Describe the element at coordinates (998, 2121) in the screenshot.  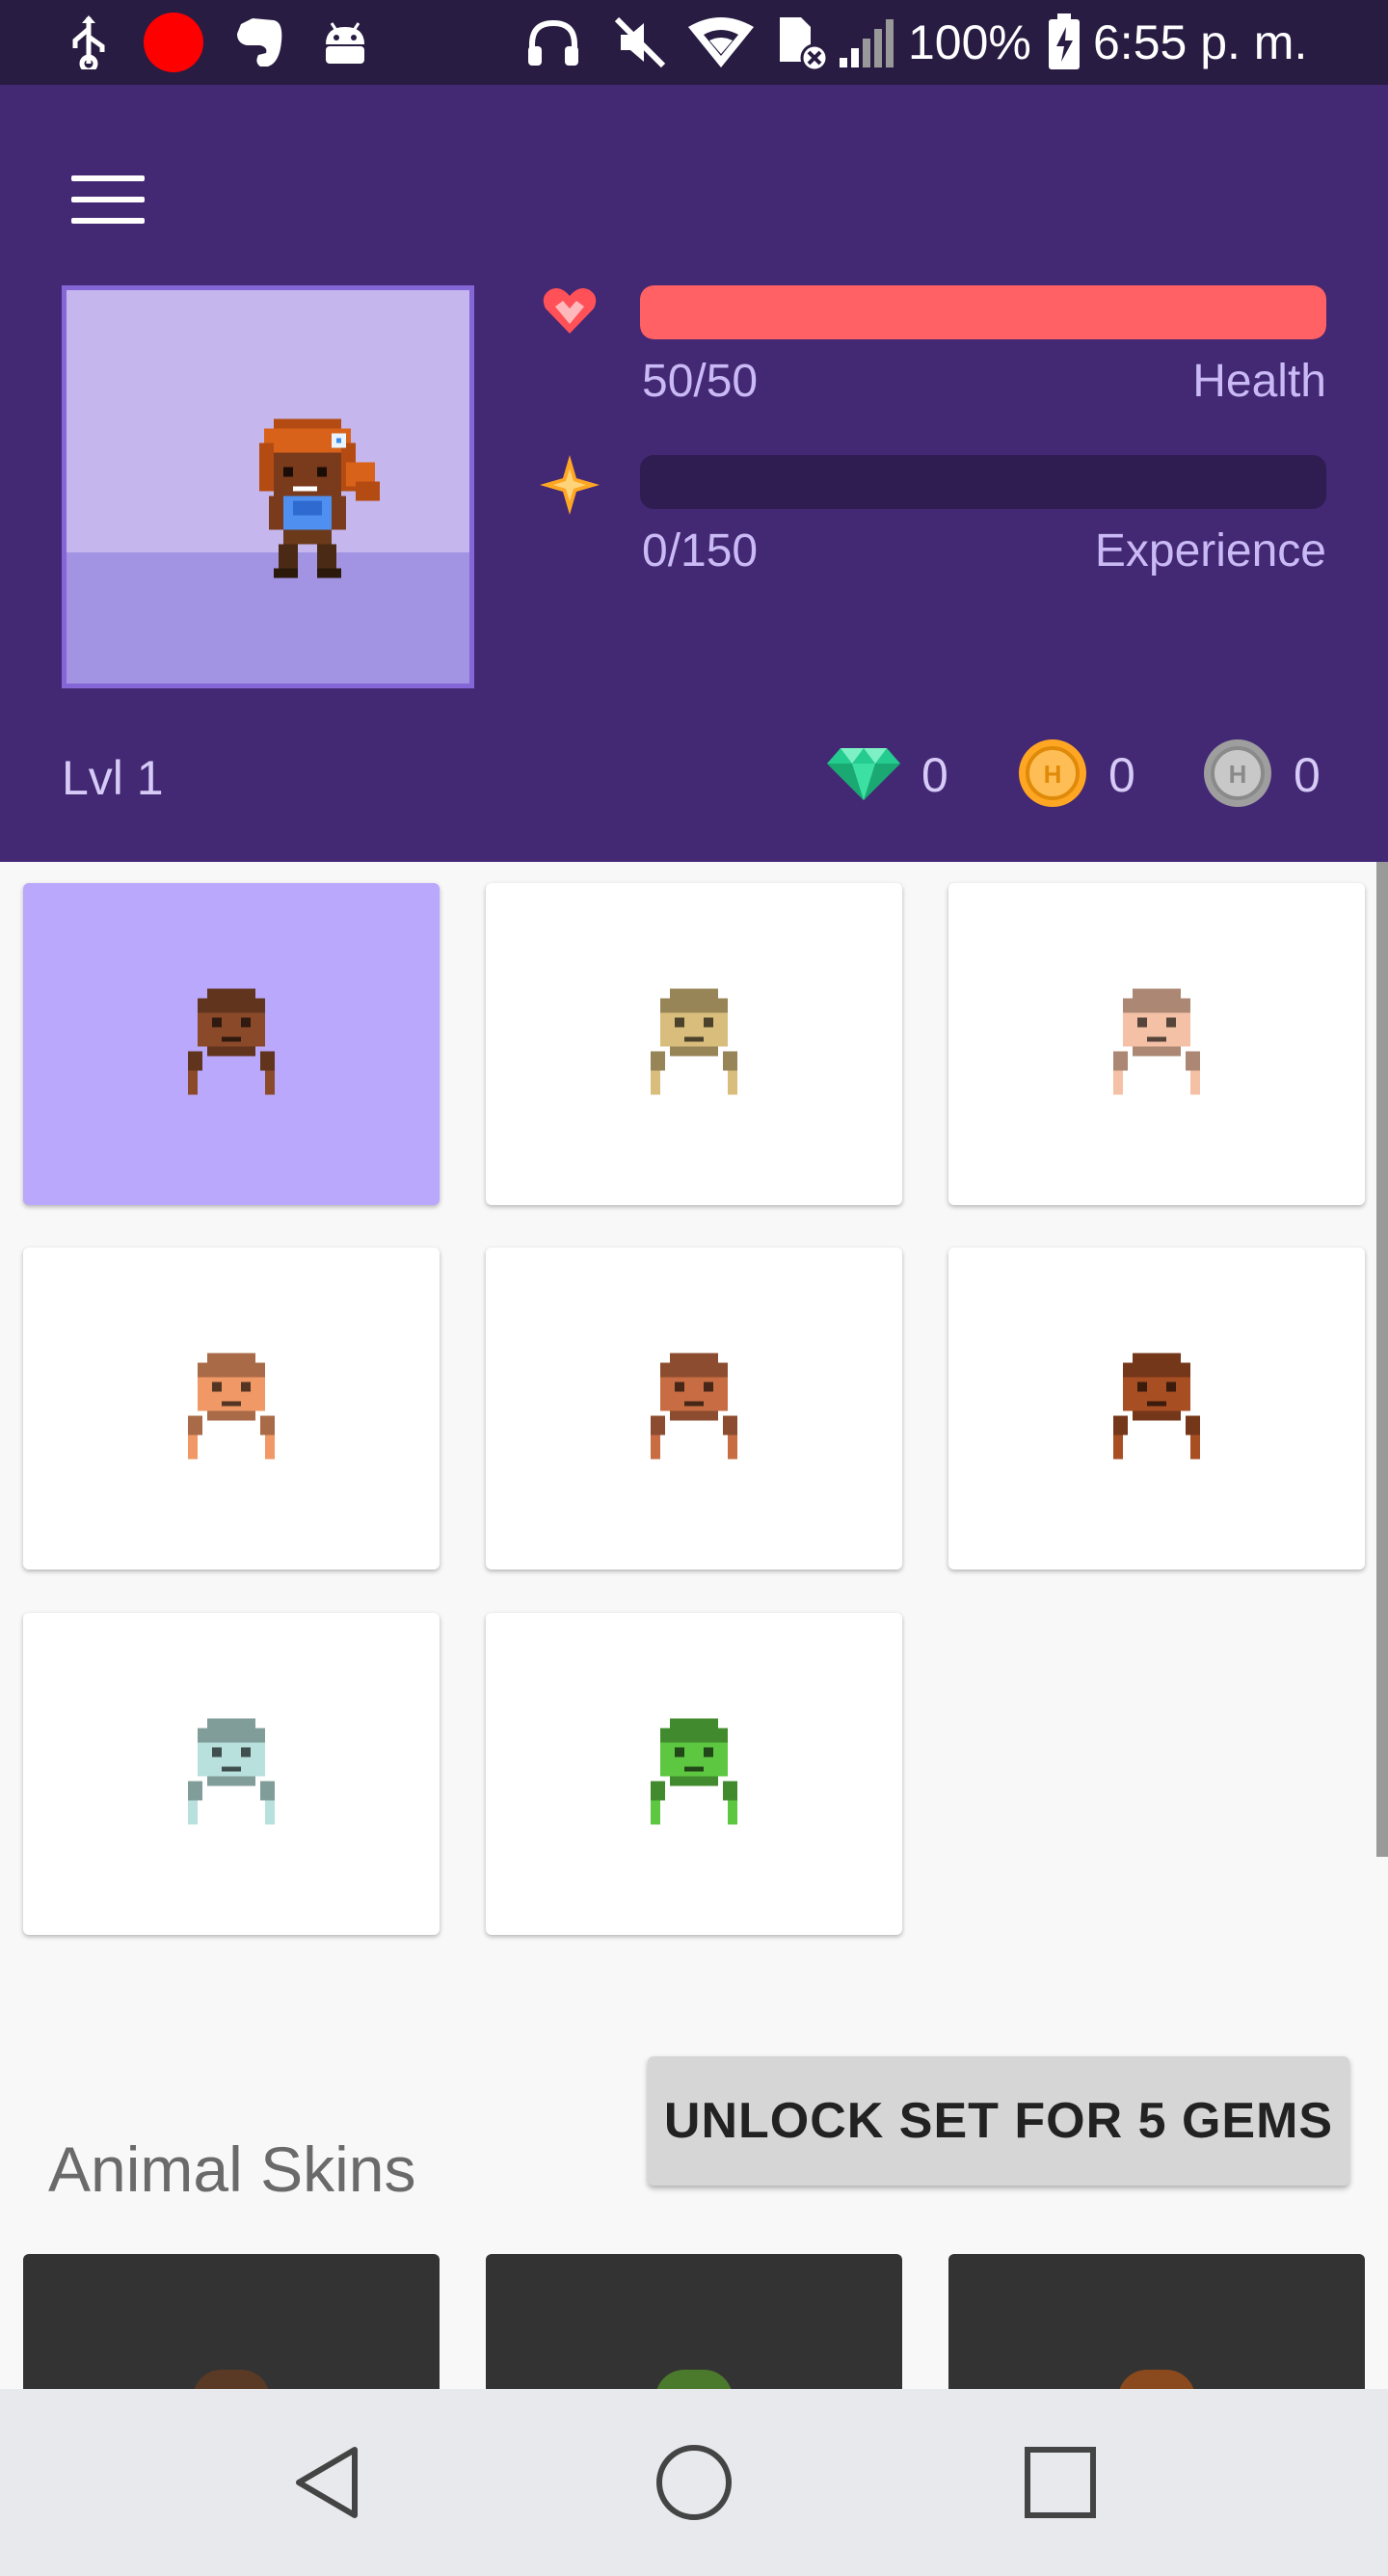
I see `unlock-set-button: UNLOCK SET FOR 5 GEMS` at that location.